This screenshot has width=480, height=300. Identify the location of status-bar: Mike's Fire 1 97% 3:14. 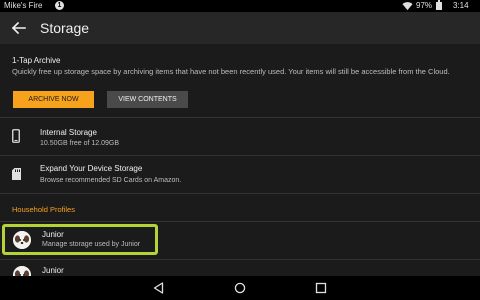
(240, 6).